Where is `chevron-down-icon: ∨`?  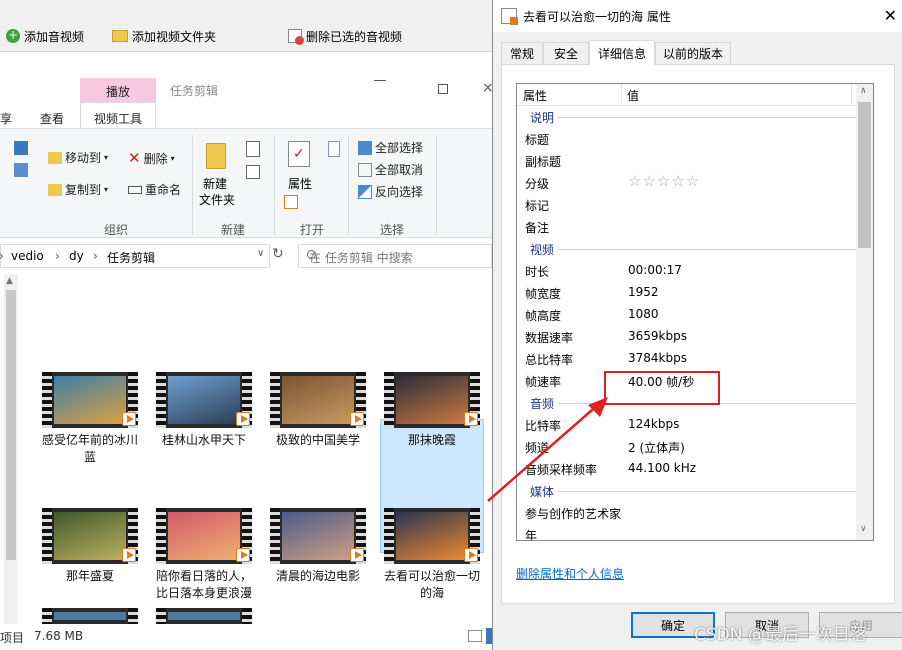 chevron-down-icon: ∨ is located at coordinates (260, 253).